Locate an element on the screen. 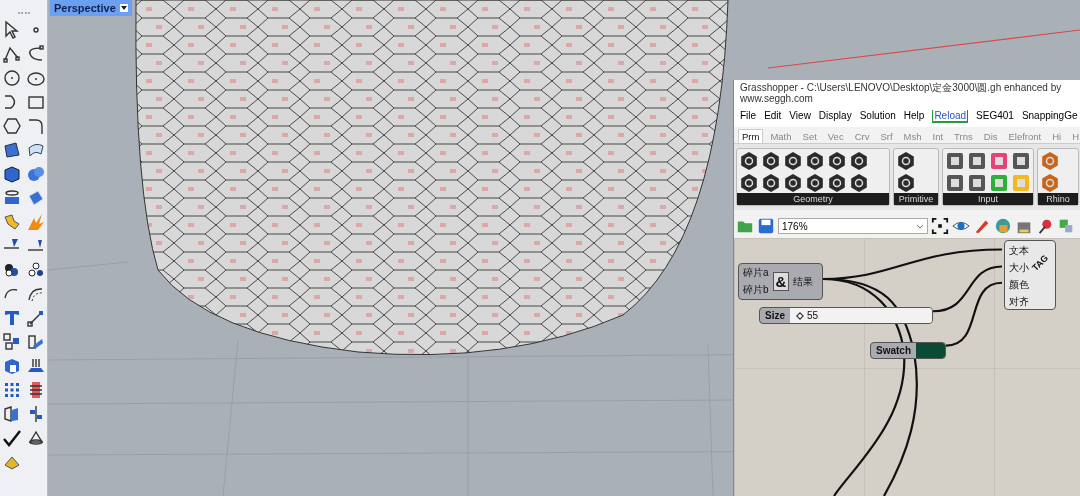 The image size is (1080, 496). slider-grip-icon is located at coordinates (799, 315).